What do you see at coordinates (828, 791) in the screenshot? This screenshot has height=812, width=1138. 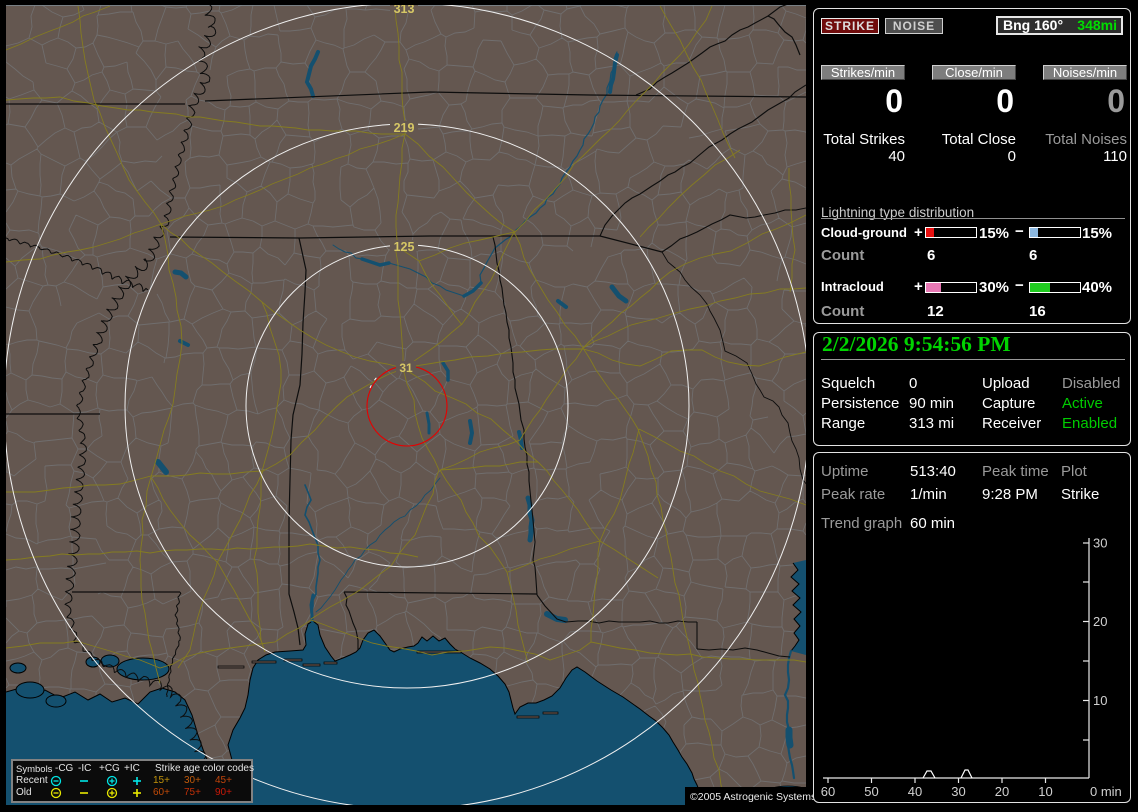 I see `svg-text: 60` at bounding box center [828, 791].